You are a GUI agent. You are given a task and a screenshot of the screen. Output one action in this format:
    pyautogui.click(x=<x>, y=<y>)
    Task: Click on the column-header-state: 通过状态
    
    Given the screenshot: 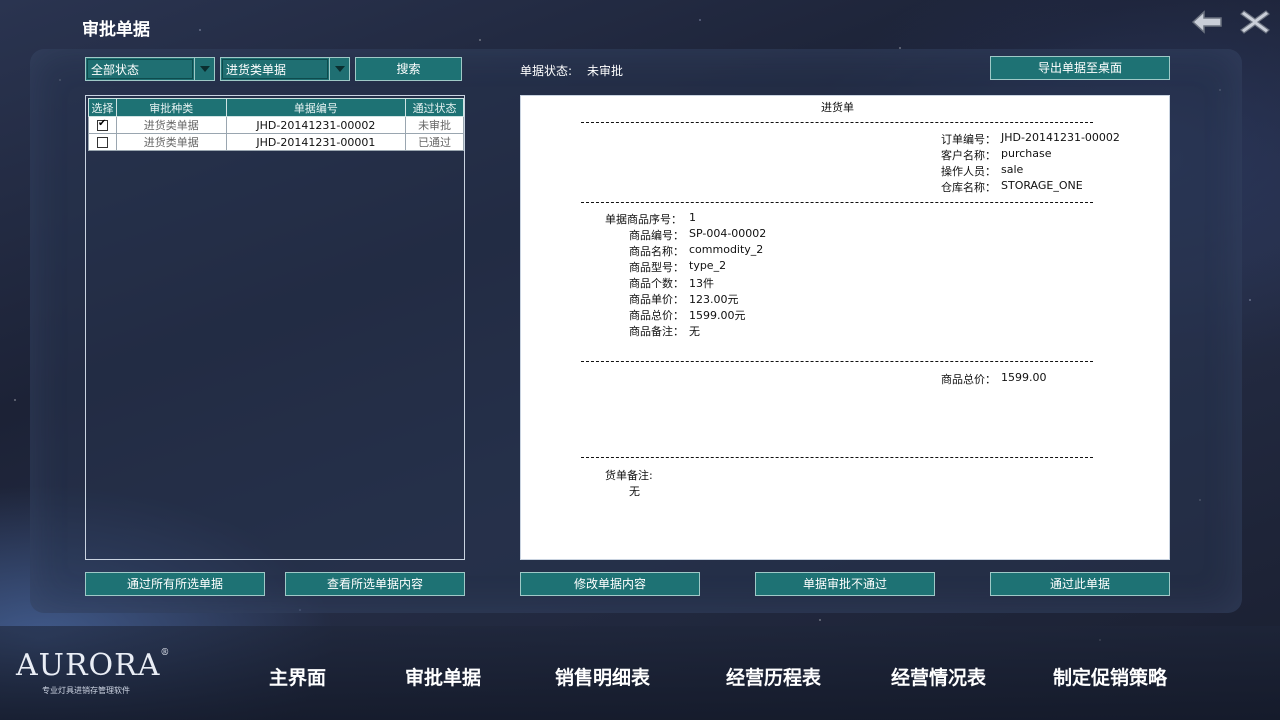 What is the action you would take?
    pyautogui.click(x=434, y=107)
    